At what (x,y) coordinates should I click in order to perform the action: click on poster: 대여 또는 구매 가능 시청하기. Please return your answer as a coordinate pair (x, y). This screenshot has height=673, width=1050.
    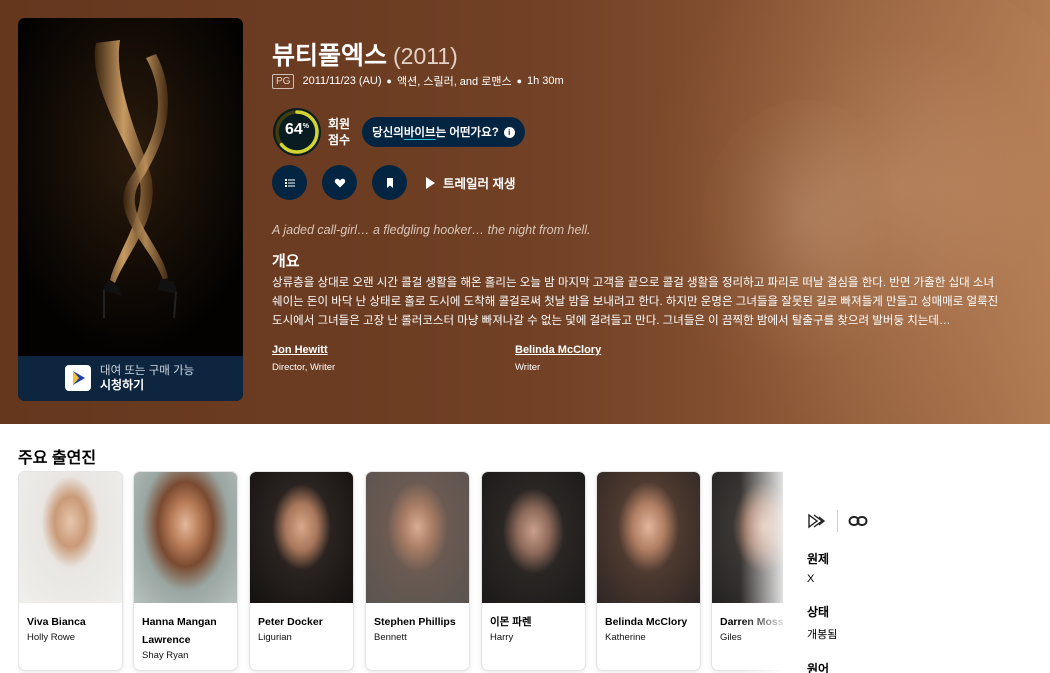
    Looking at the image, I should click on (130, 209).